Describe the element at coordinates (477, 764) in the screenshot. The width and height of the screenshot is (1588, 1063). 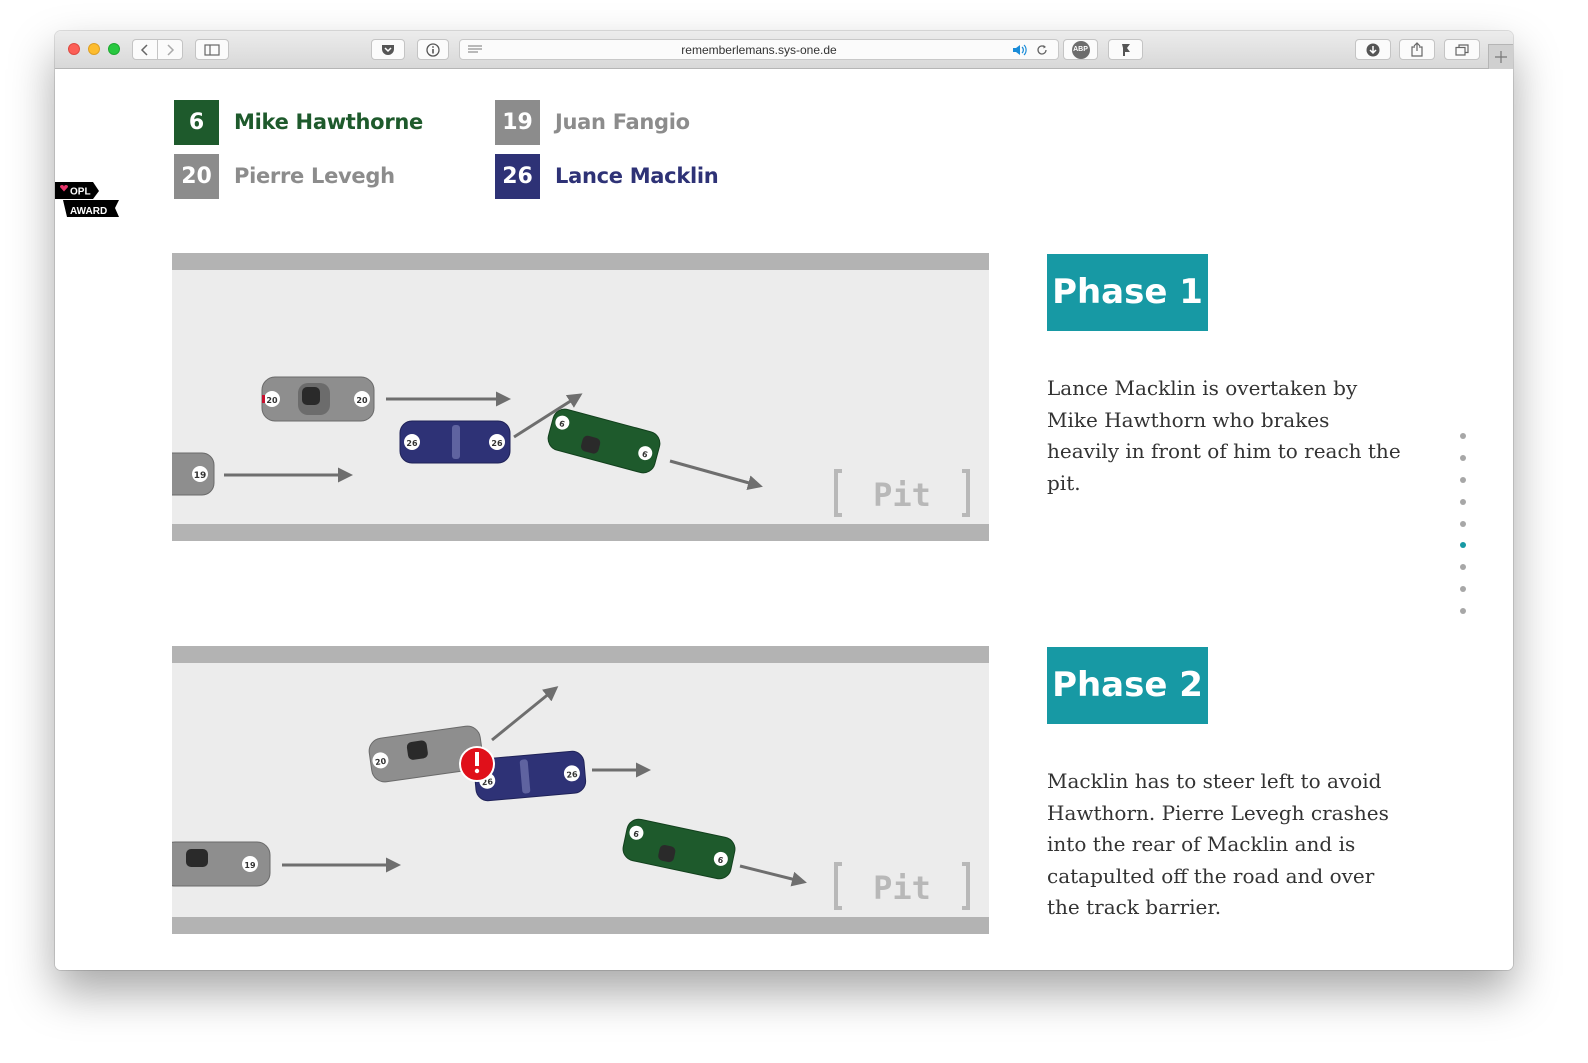
I see `collision-warning-icon` at that location.